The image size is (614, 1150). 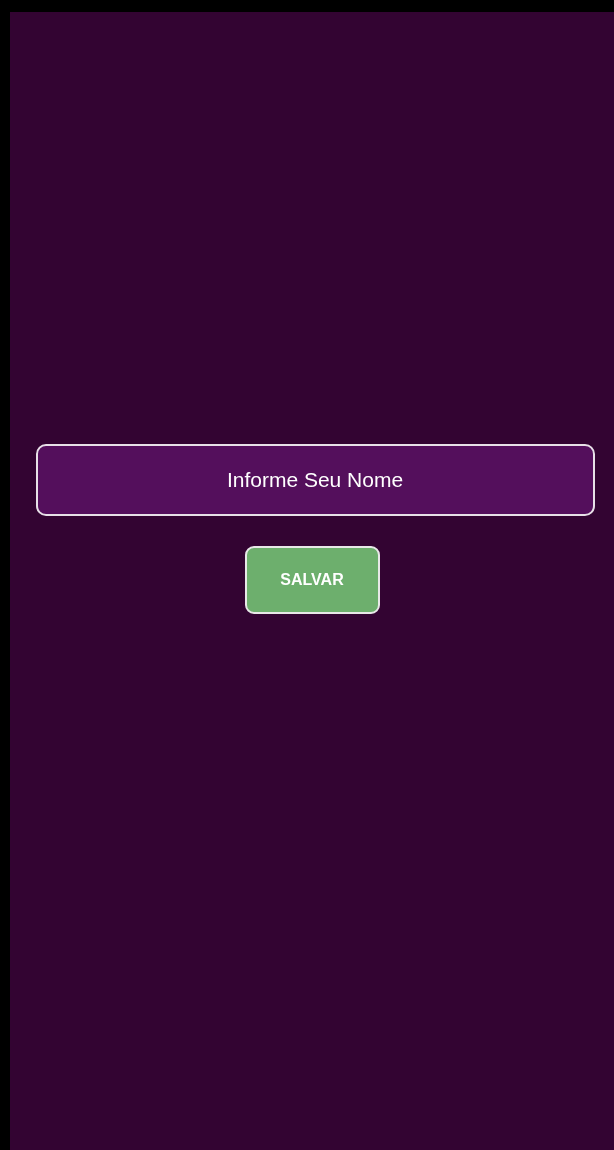 What do you see at coordinates (312, 580) in the screenshot?
I see `save-button: SALVAR` at bounding box center [312, 580].